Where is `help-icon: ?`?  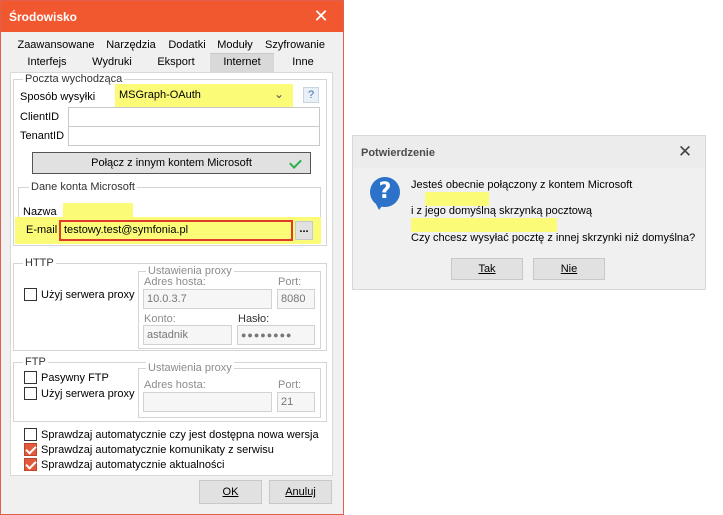 help-icon: ? is located at coordinates (311, 95).